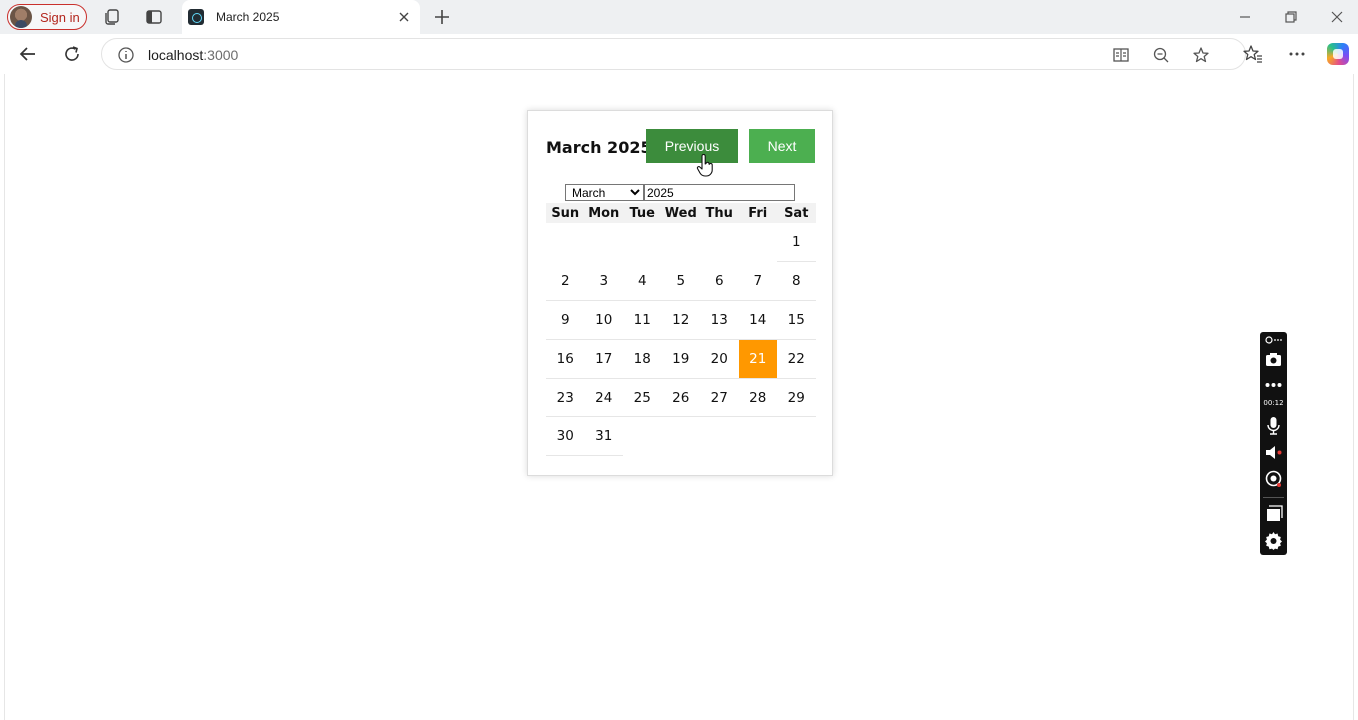  What do you see at coordinates (126, 55) in the screenshot?
I see `site-info-icon` at bounding box center [126, 55].